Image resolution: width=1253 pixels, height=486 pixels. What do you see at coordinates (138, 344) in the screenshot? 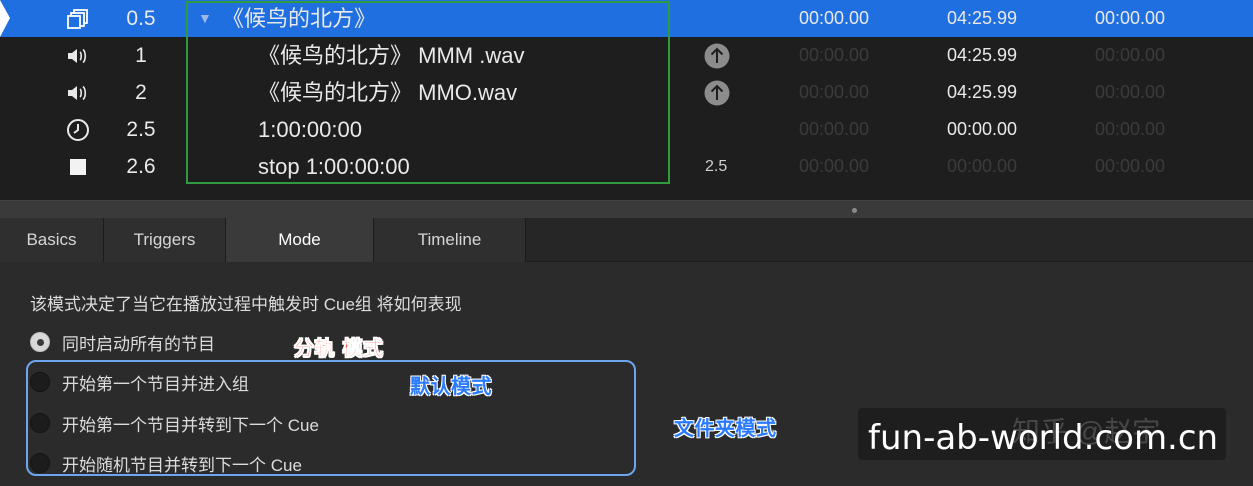
I see `mode-option-label: 同时启动所有的节目` at bounding box center [138, 344].